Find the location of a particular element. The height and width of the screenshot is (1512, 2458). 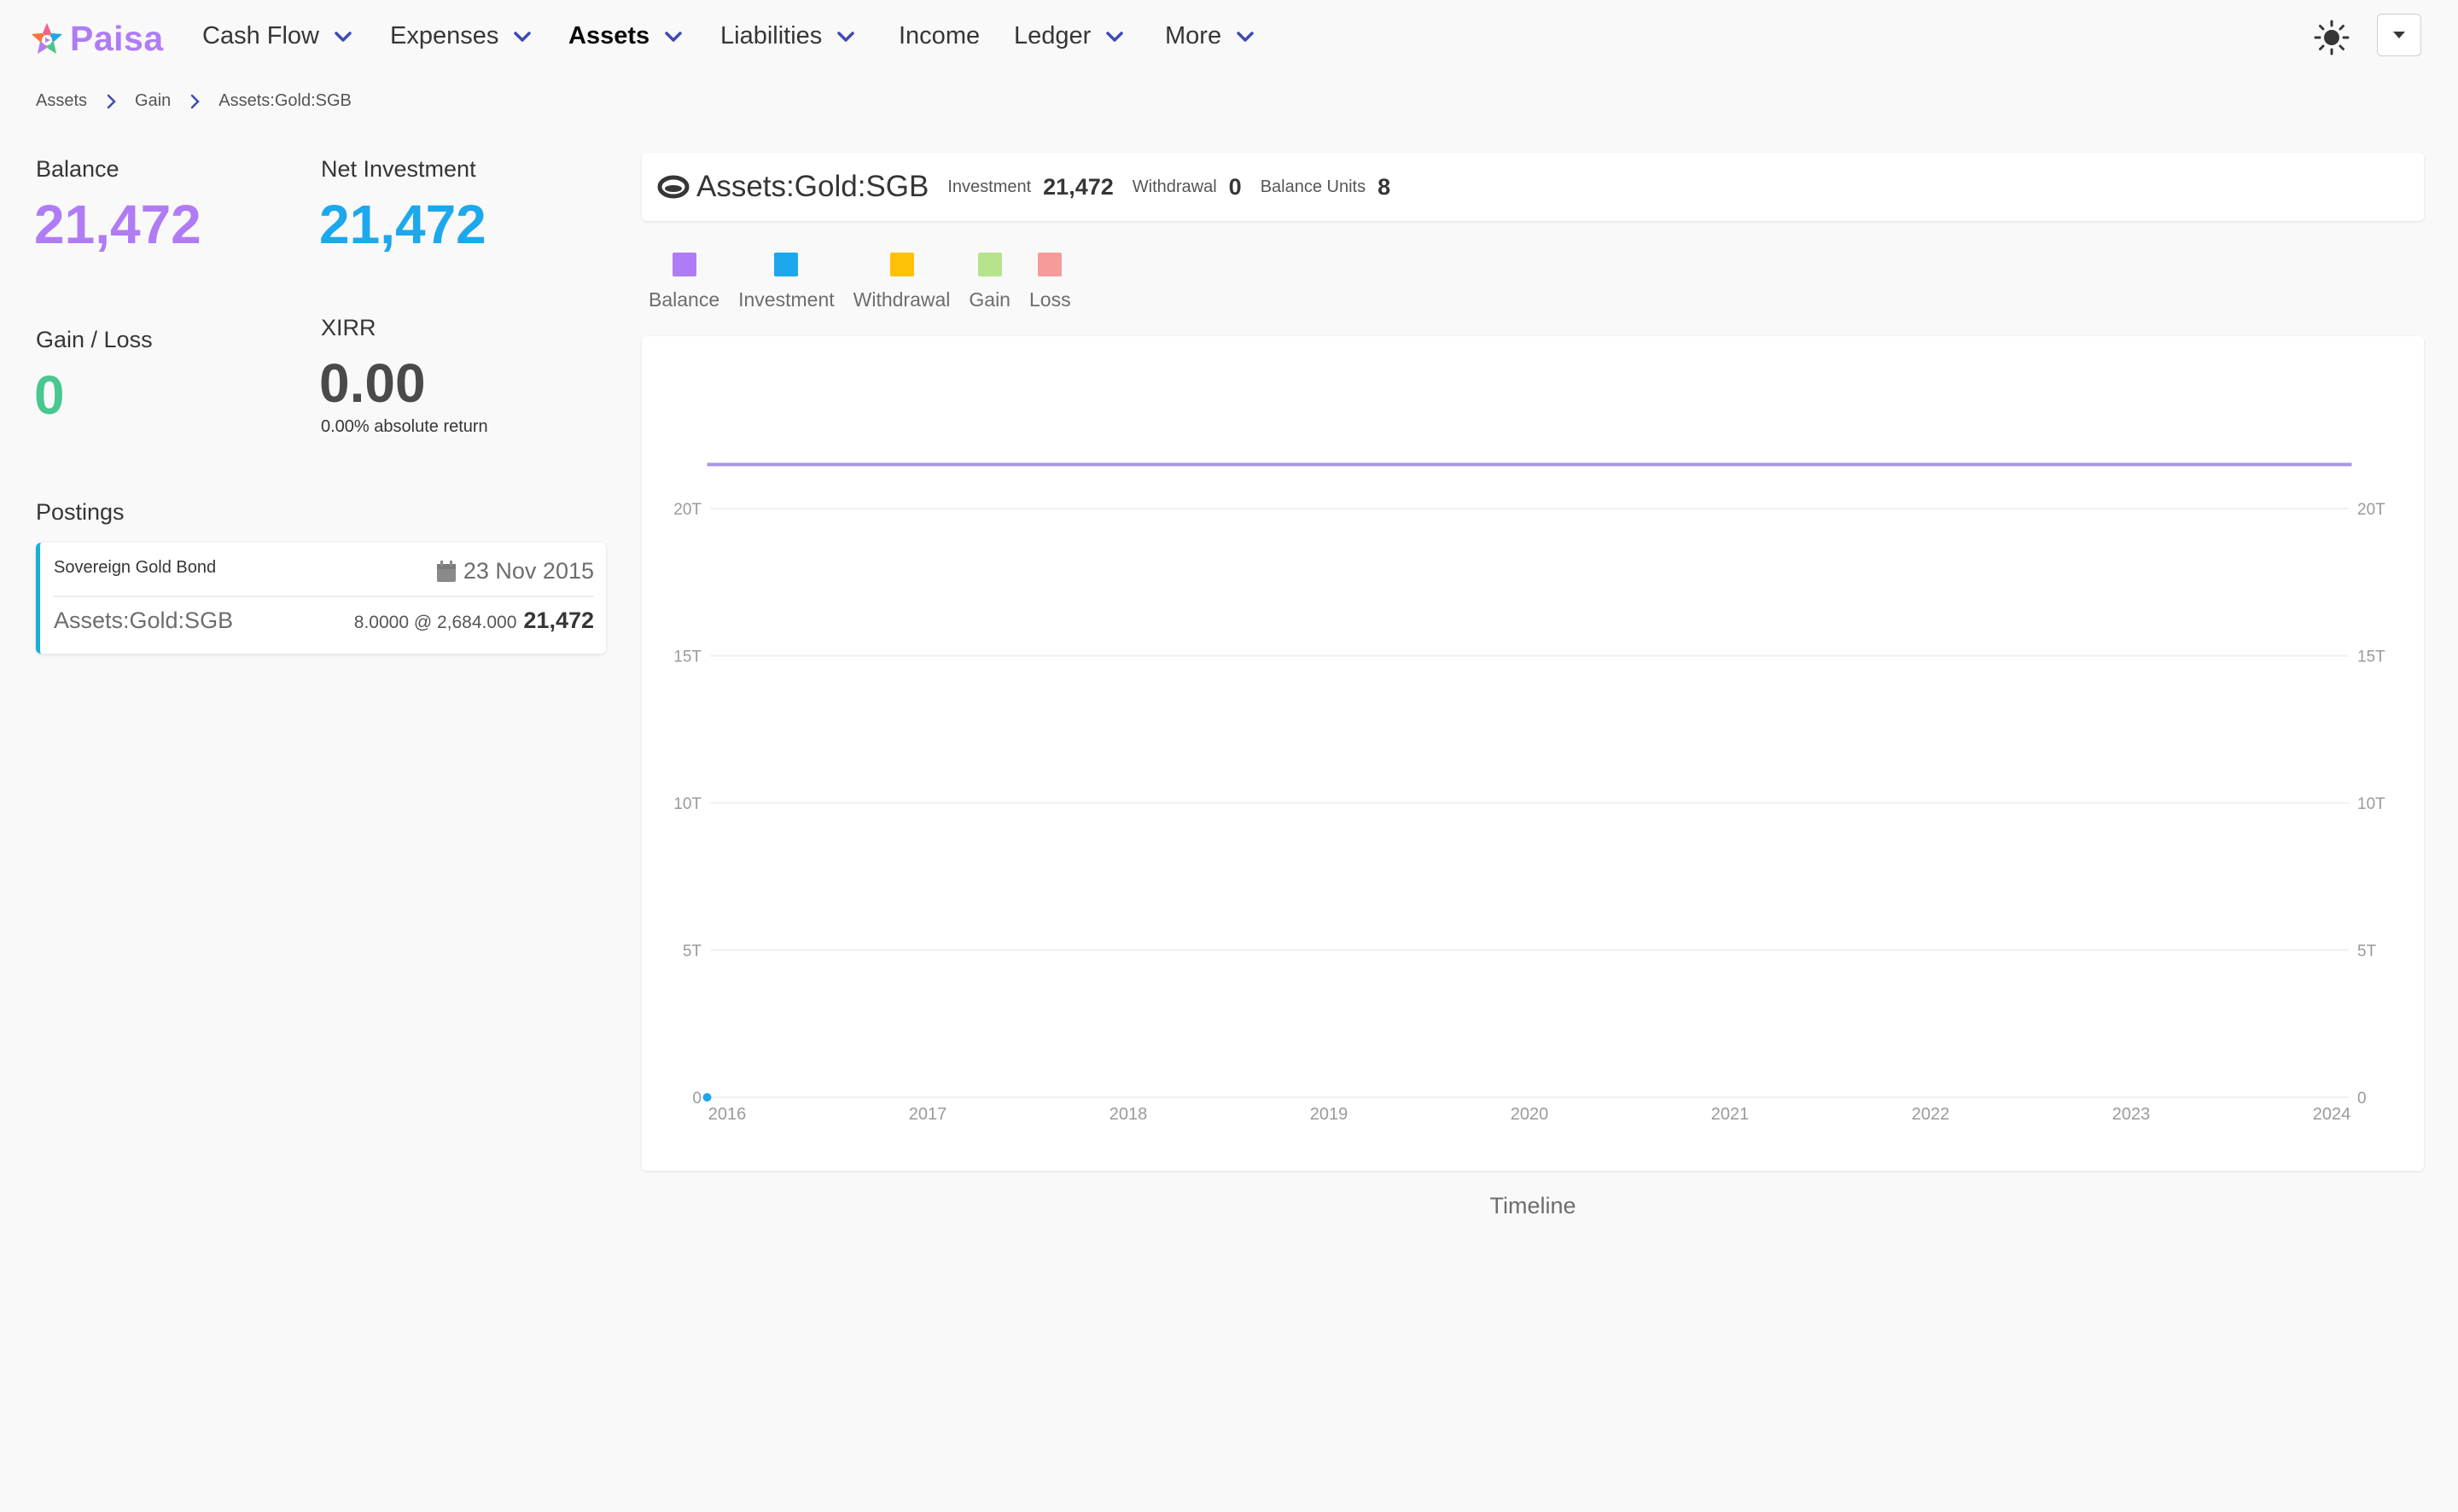

nav-income: Income is located at coordinates (939, 36).